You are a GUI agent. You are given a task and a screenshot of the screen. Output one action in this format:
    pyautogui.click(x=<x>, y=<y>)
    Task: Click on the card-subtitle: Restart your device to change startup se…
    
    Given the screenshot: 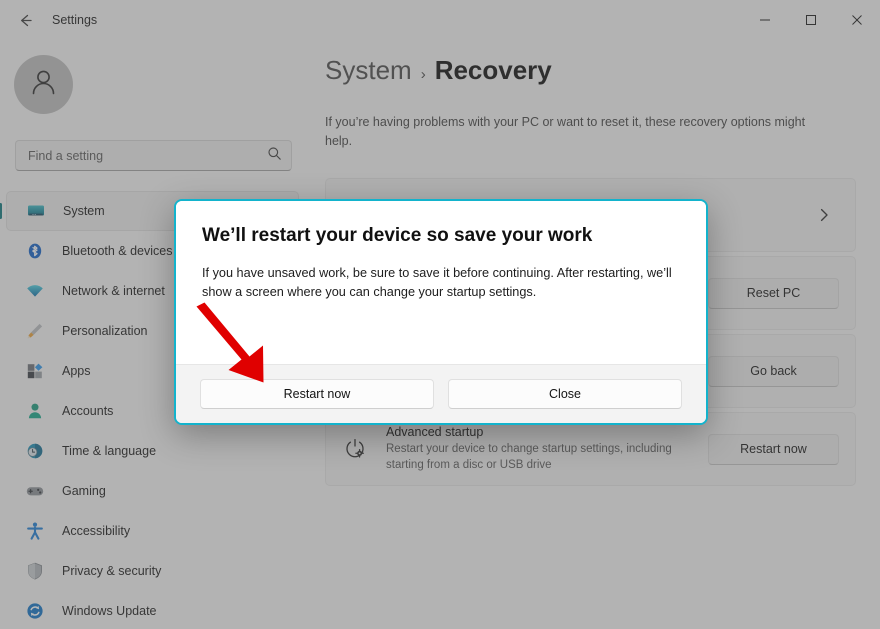 What is the action you would take?
    pyautogui.click(x=529, y=457)
    